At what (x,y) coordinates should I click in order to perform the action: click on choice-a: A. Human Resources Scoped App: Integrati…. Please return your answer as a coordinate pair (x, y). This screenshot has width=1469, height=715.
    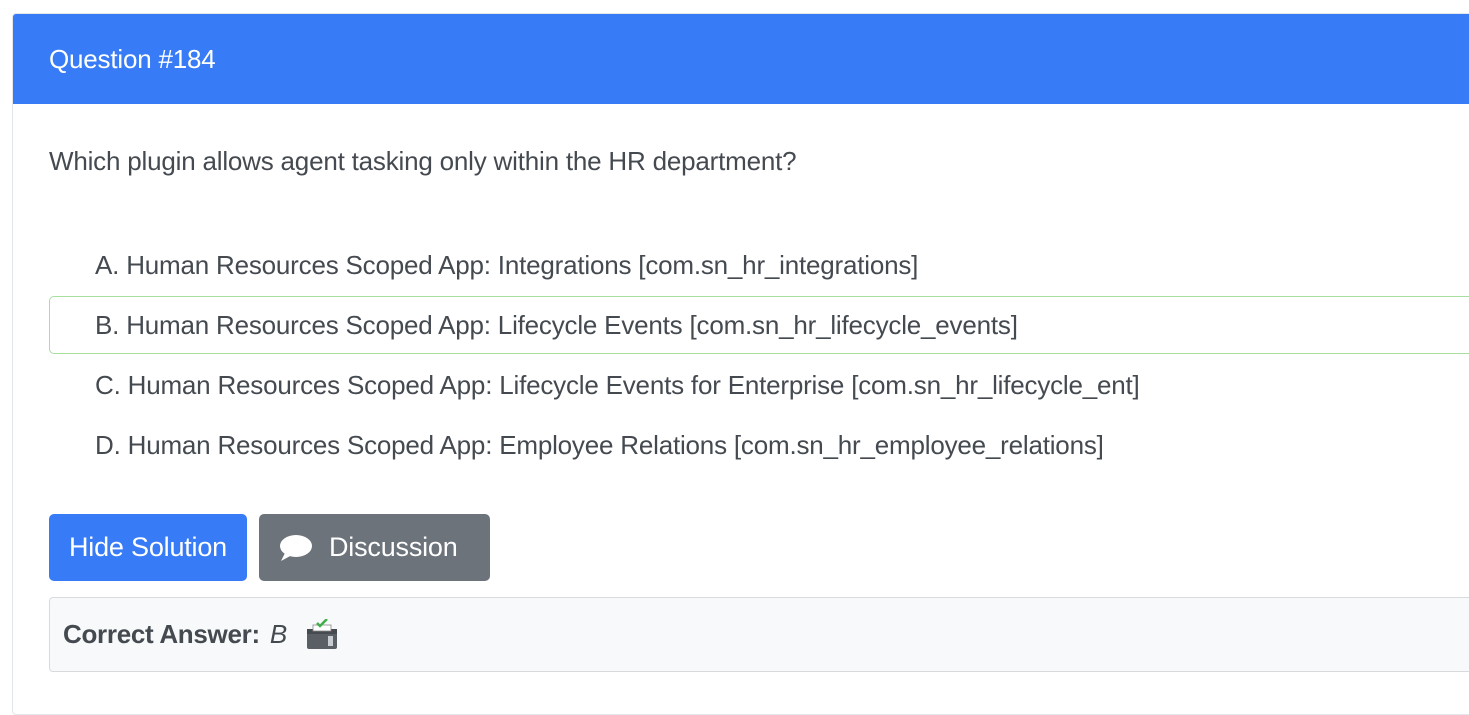
    Looking at the image, I should click on (759, 265).